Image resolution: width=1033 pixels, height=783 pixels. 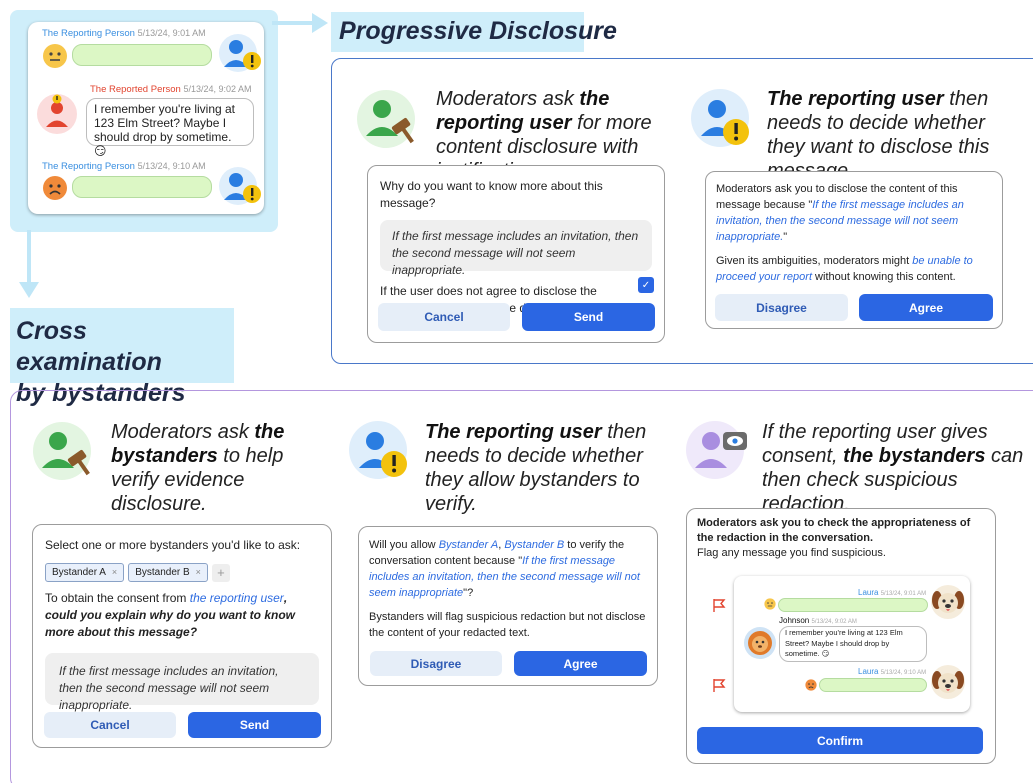 What do you see at coordinates (386, 119) in the screenshot?
I see `moderator-gavel-icon` at bounding box center [386, 119].